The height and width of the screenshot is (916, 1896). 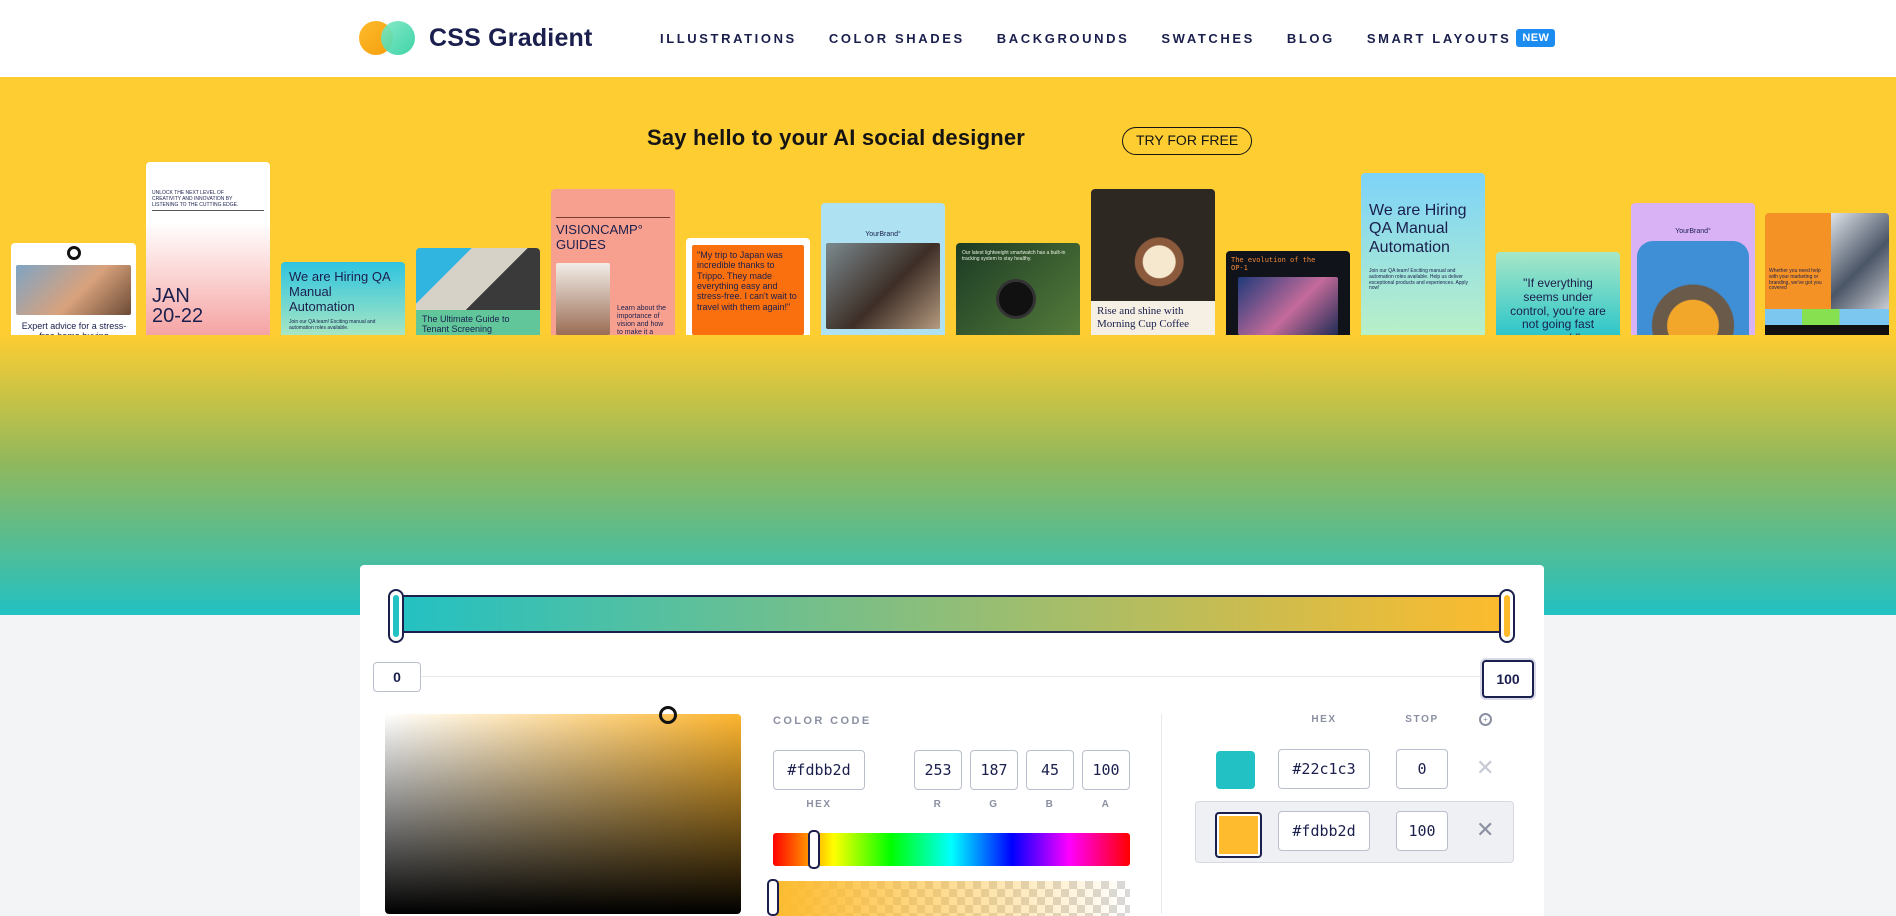 I want to click on nav-swatches: SWATCHES, so click(x=1208, y=38).